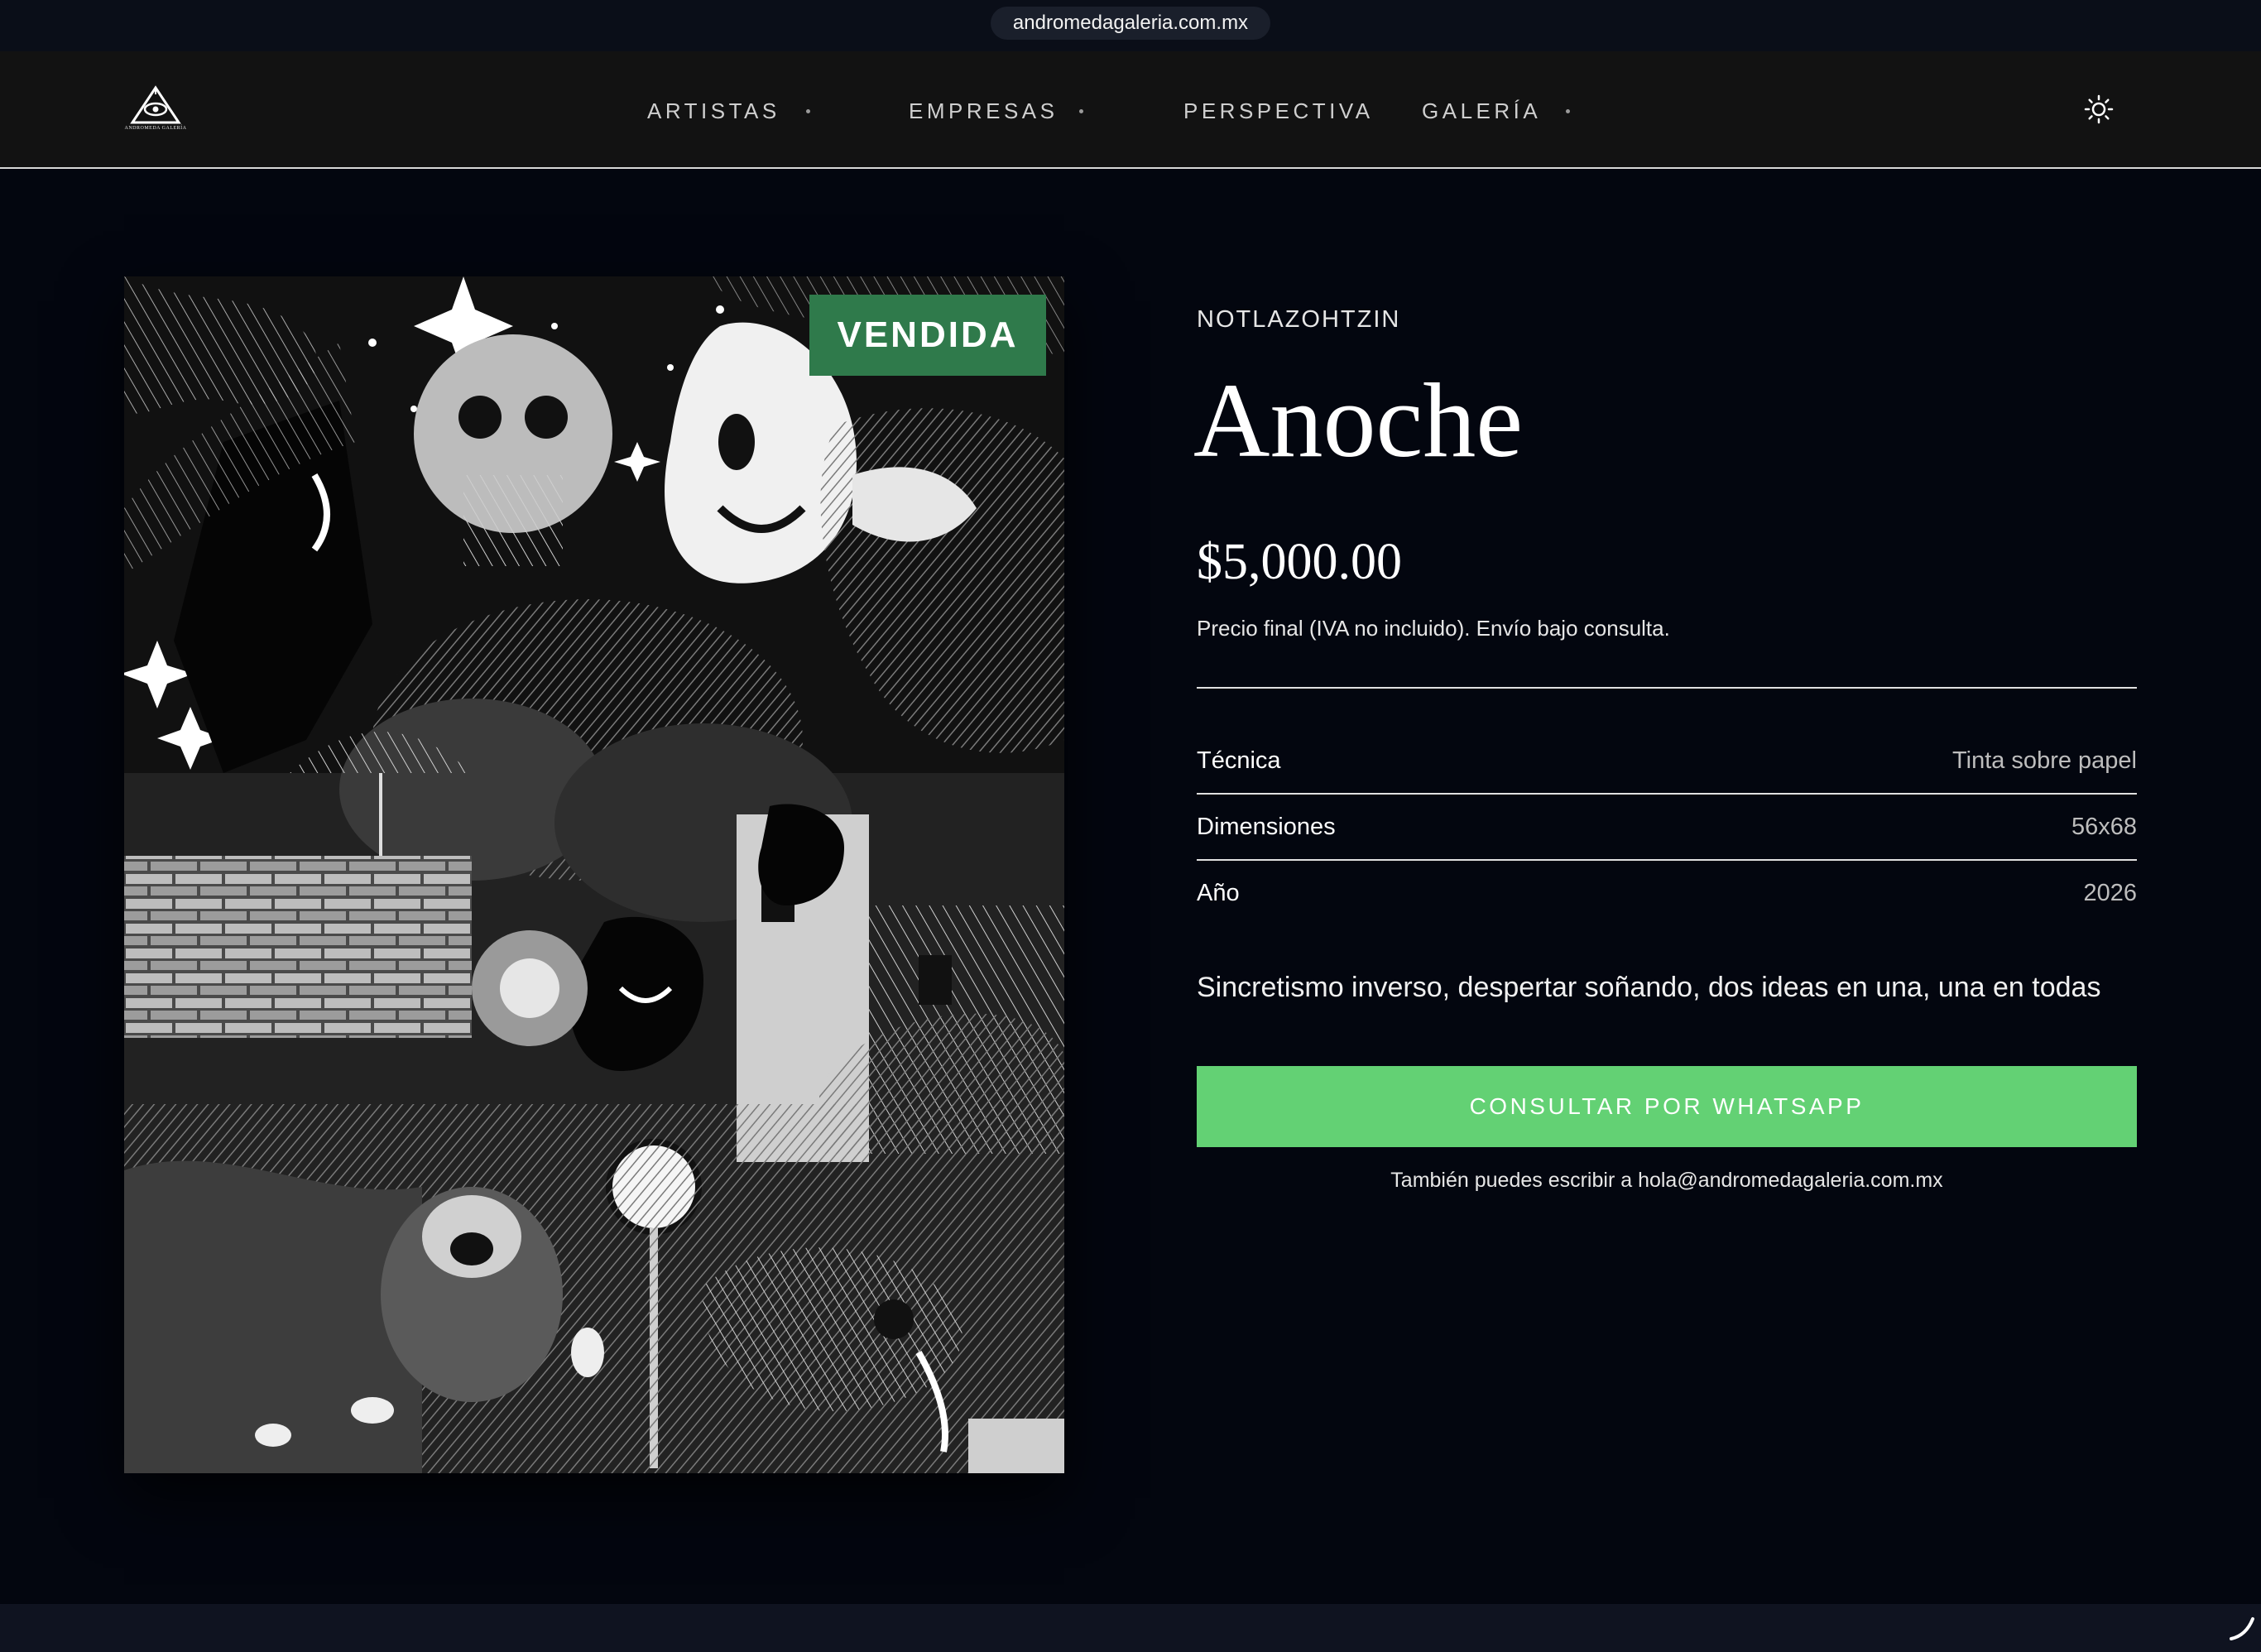 The height and width of the screenshot is (1652, 2261). Describe the element at coordinates (1667, 893) in the screenshot. I see `spec-row-ano: Año 2026` at that location.